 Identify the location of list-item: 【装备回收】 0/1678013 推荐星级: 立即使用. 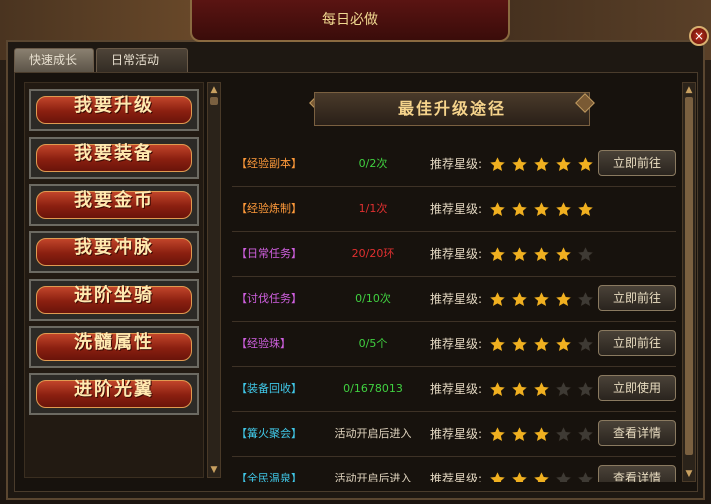
(454, 389).